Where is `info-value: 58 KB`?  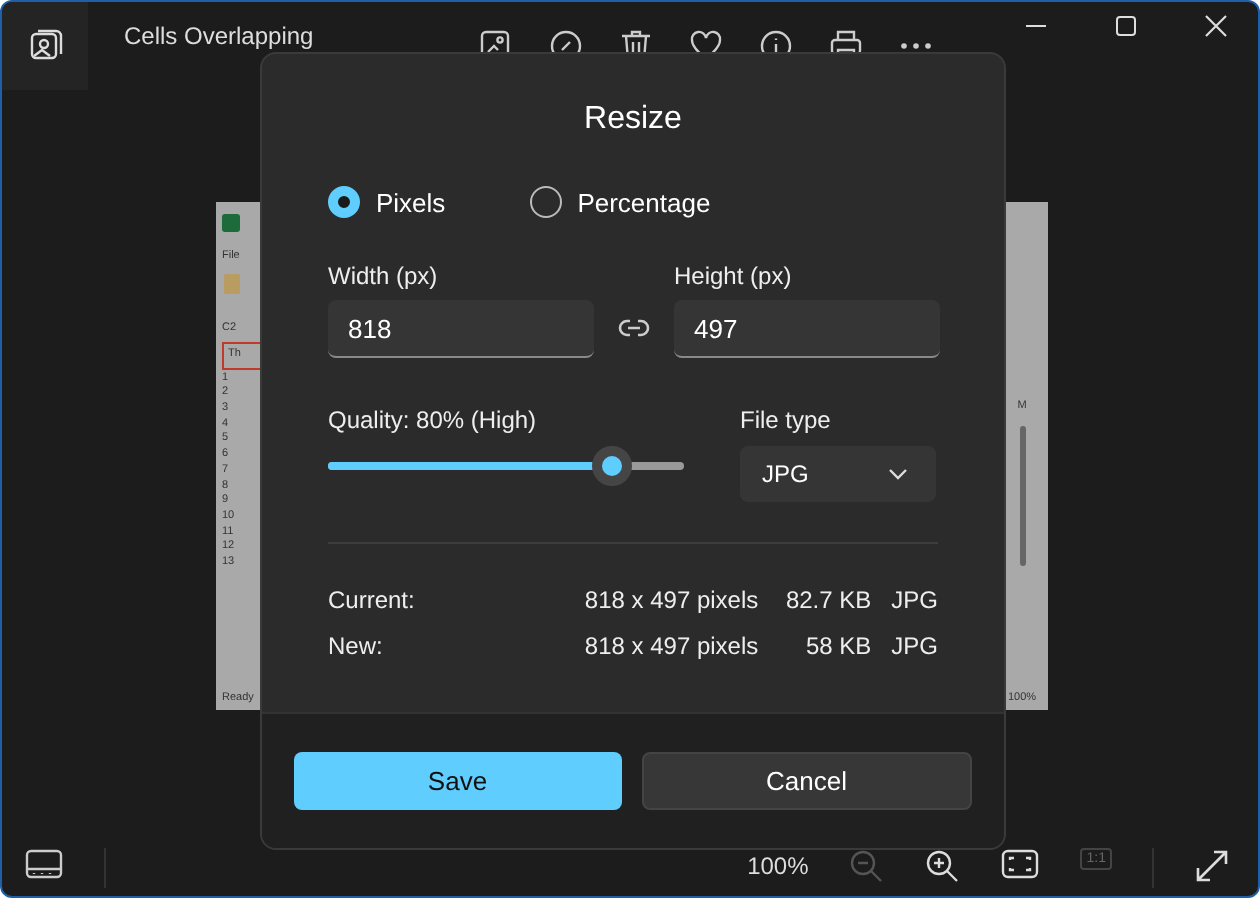 info-value: 58 KB is located at coordinates (837, 645).